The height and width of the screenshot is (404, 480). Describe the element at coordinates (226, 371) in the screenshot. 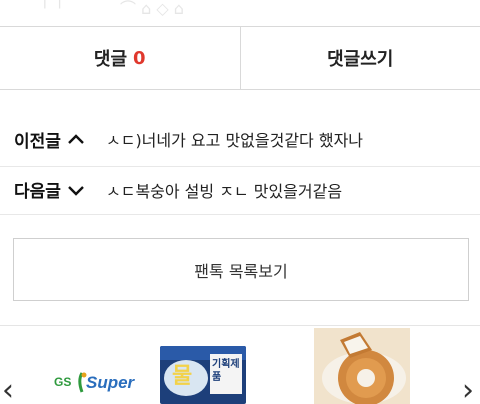

I see `product-label-text: 기획제품` at that location.